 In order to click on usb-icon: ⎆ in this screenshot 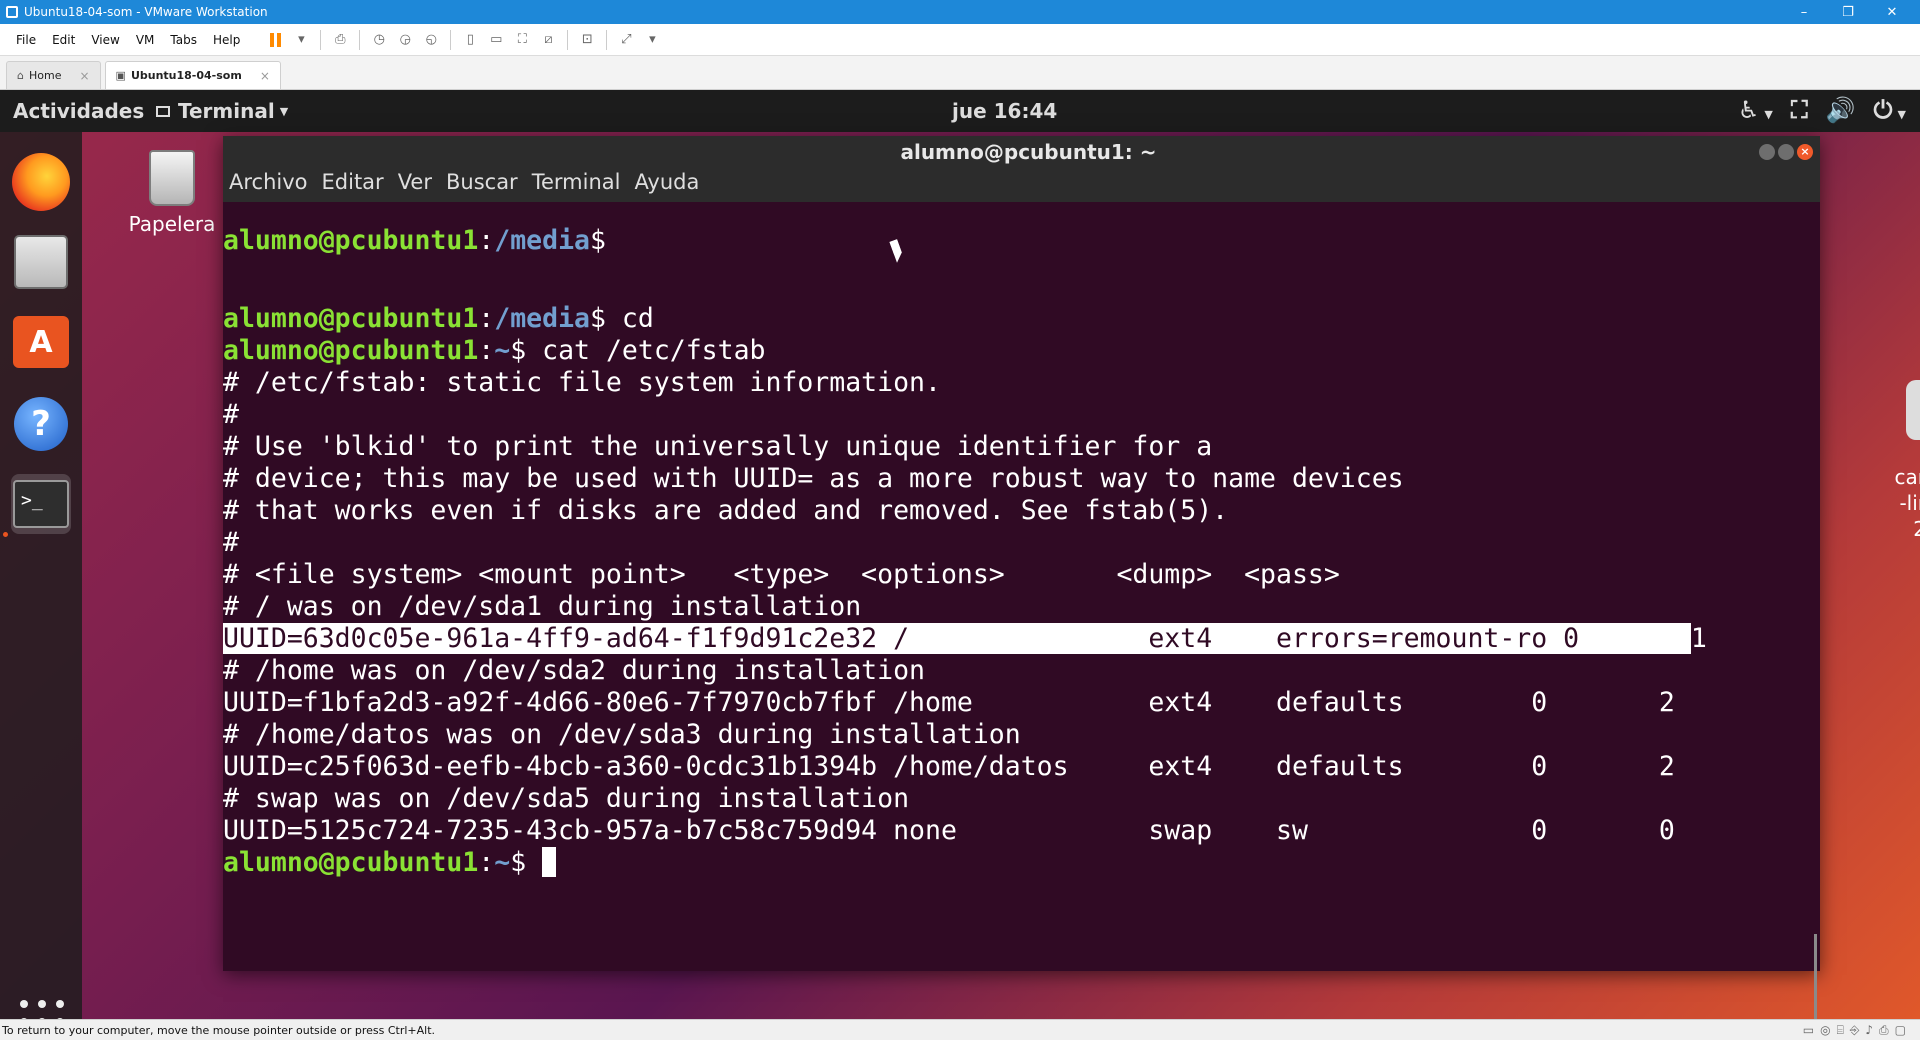, I will do `click(1855, 1030)`.